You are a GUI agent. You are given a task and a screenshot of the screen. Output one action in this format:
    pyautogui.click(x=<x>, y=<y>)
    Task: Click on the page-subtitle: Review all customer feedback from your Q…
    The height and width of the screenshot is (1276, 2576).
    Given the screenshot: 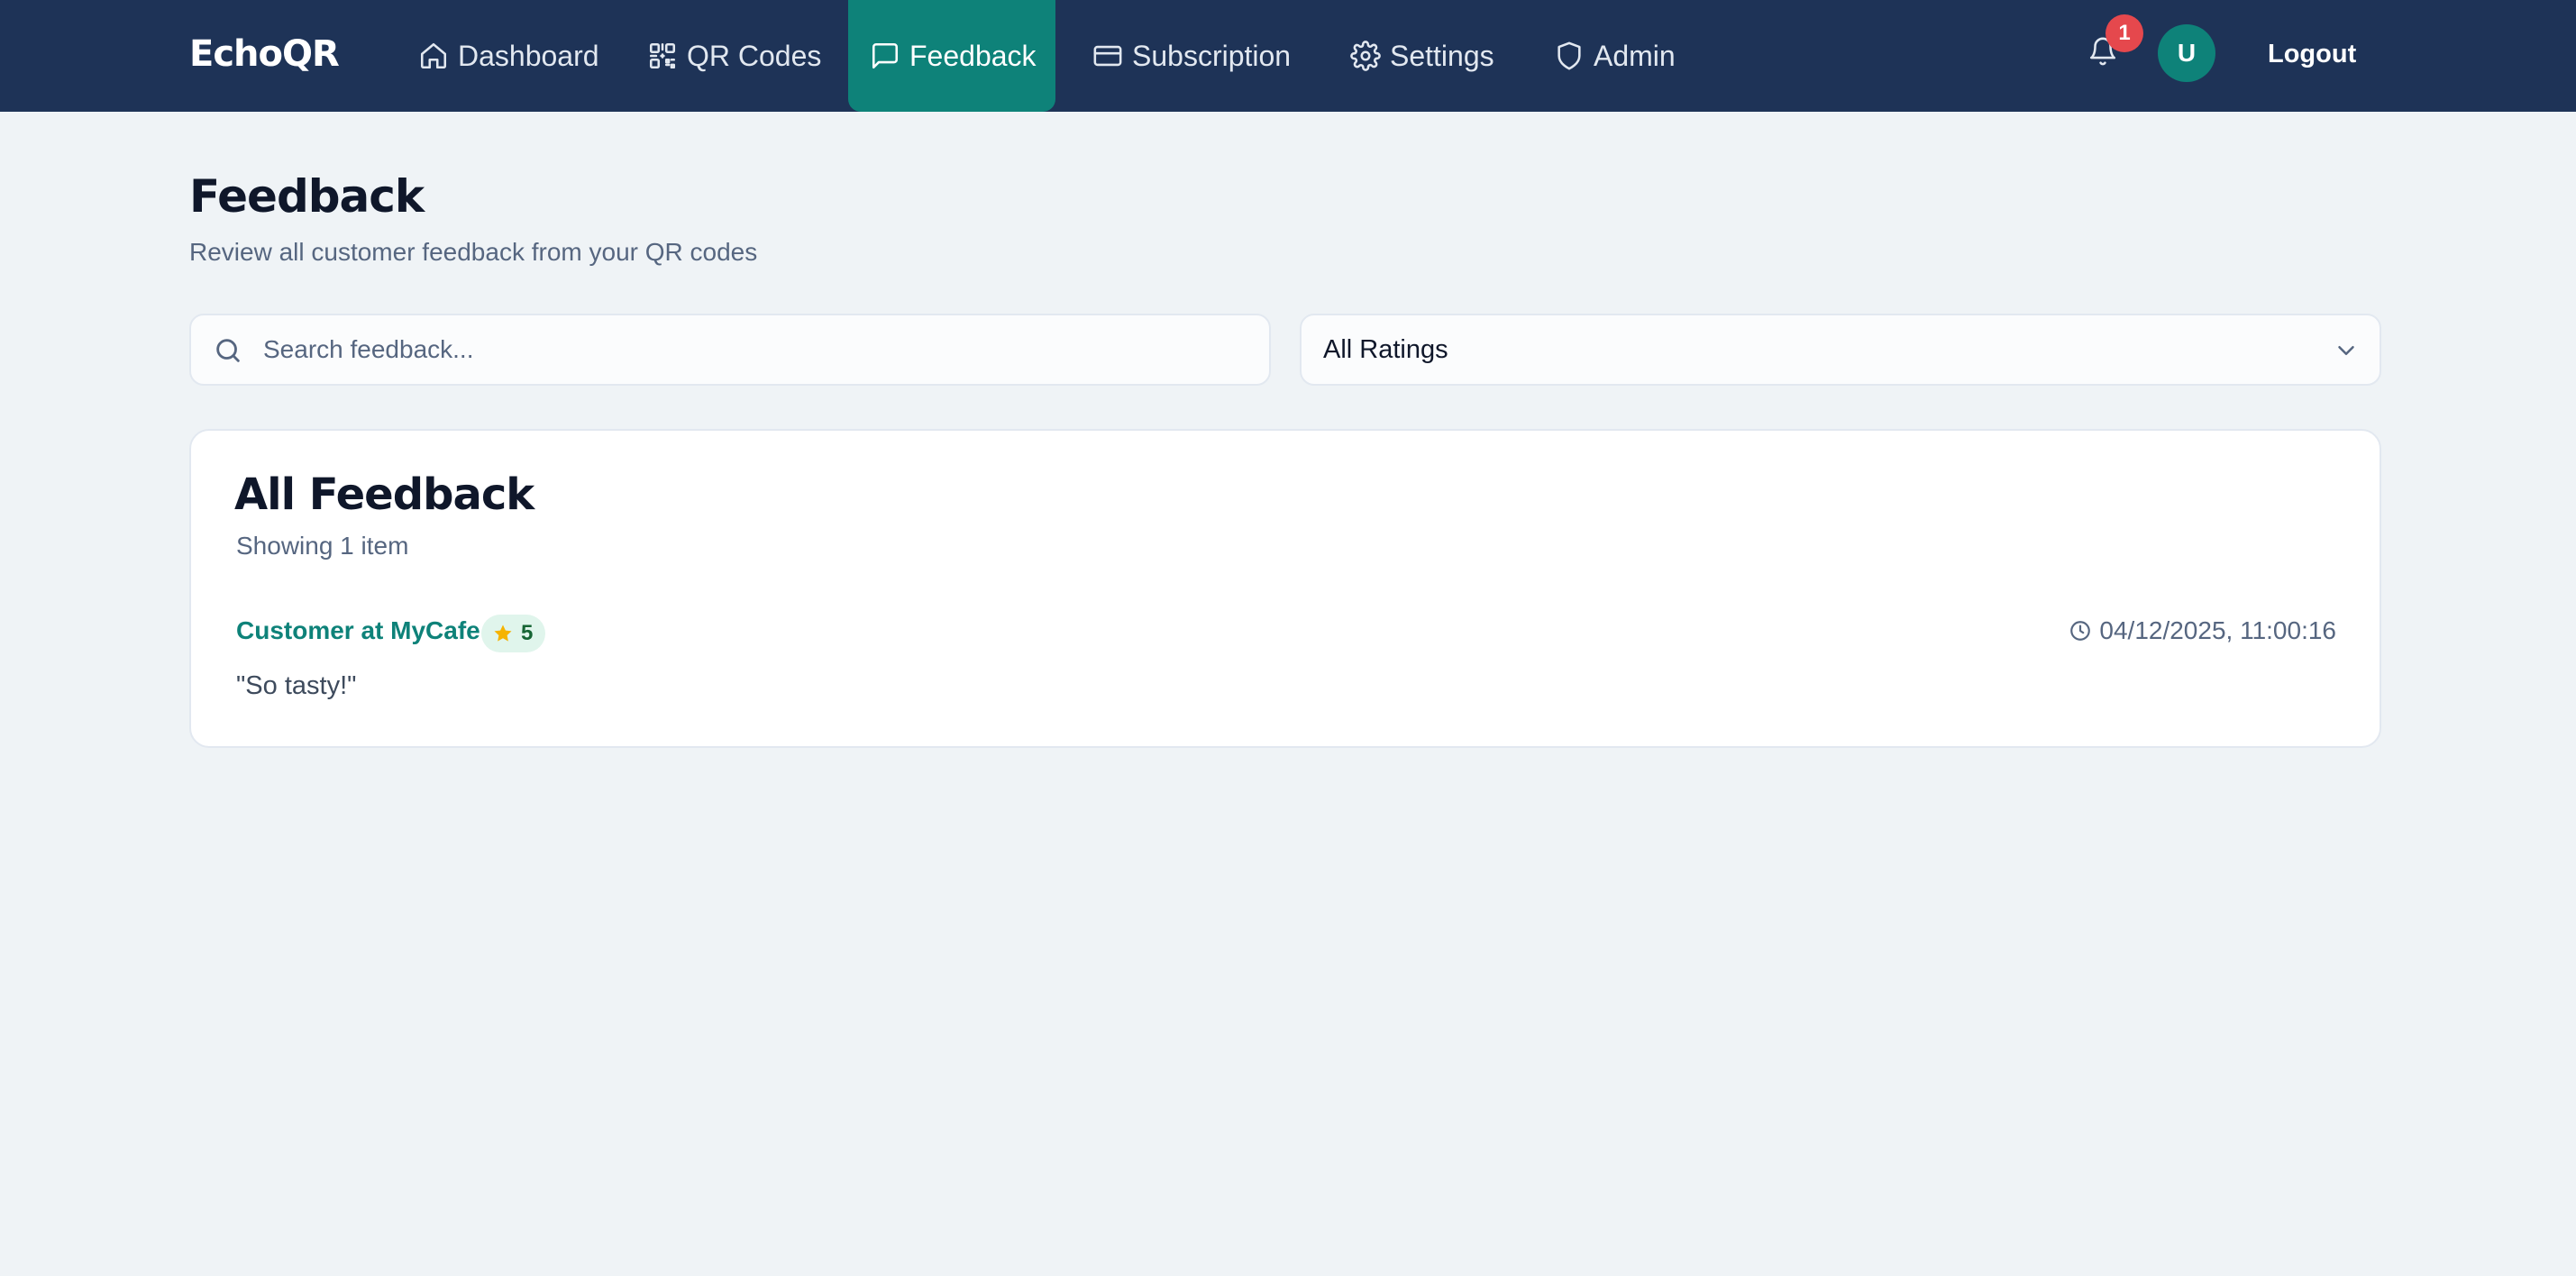 What is the action you would take?
    pyautogui.click(x=473, y=252)
    